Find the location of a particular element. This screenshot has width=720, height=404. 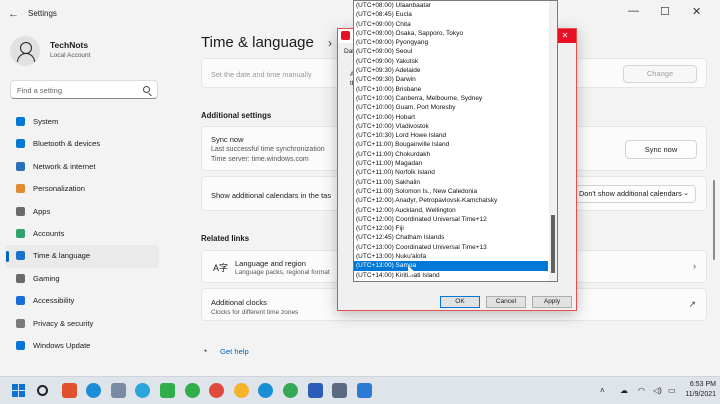

search-icon is located at coordinates (42, 390).